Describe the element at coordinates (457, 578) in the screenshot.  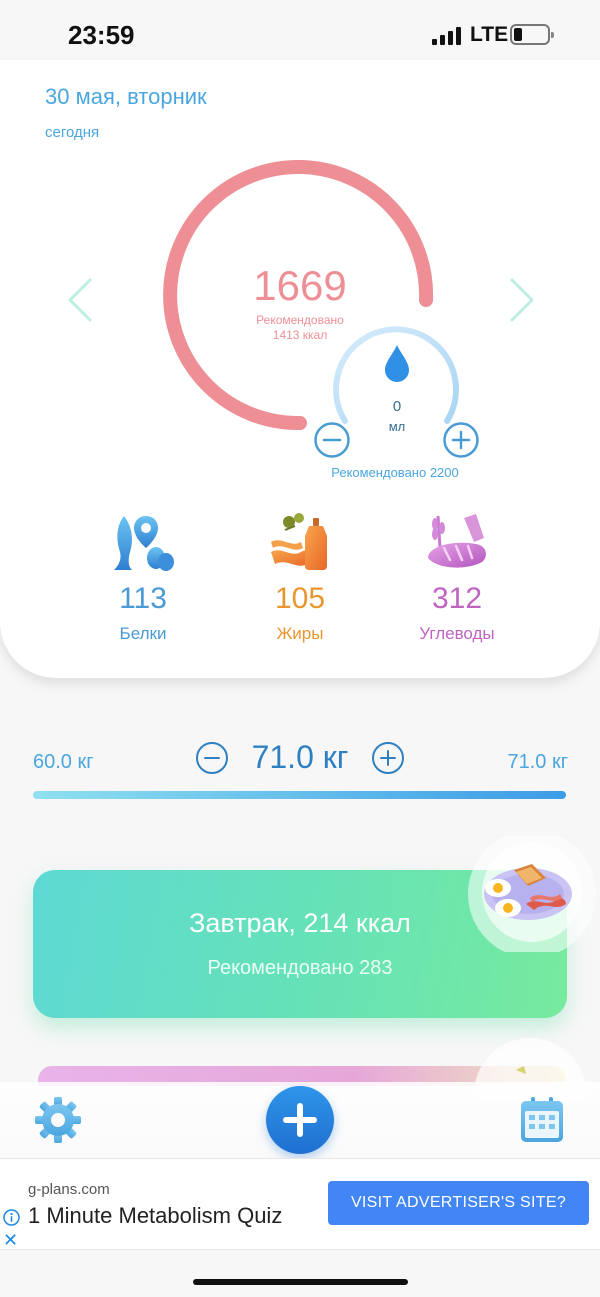
I see `macro-carbs: 312 Углеводы` at that location.